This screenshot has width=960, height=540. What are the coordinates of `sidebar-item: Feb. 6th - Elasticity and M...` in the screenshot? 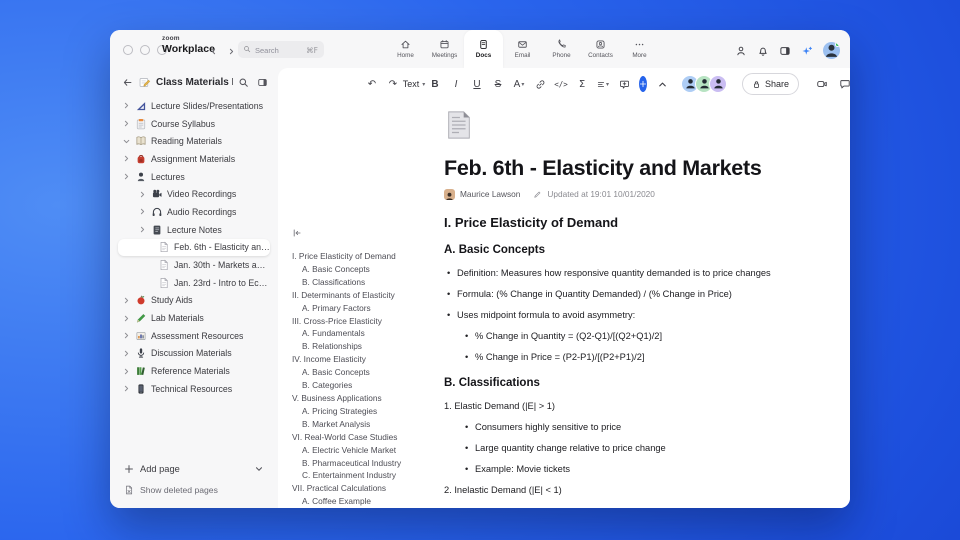 It's located at (194, 247).